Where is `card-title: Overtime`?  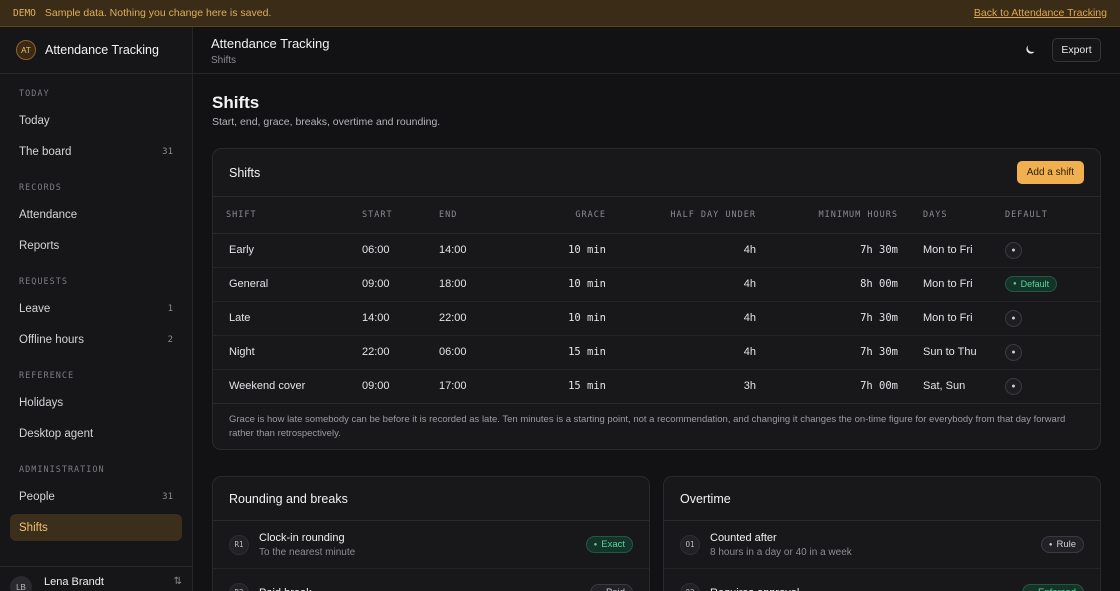 card-title: Overtime is located at coordinates (705, 498).